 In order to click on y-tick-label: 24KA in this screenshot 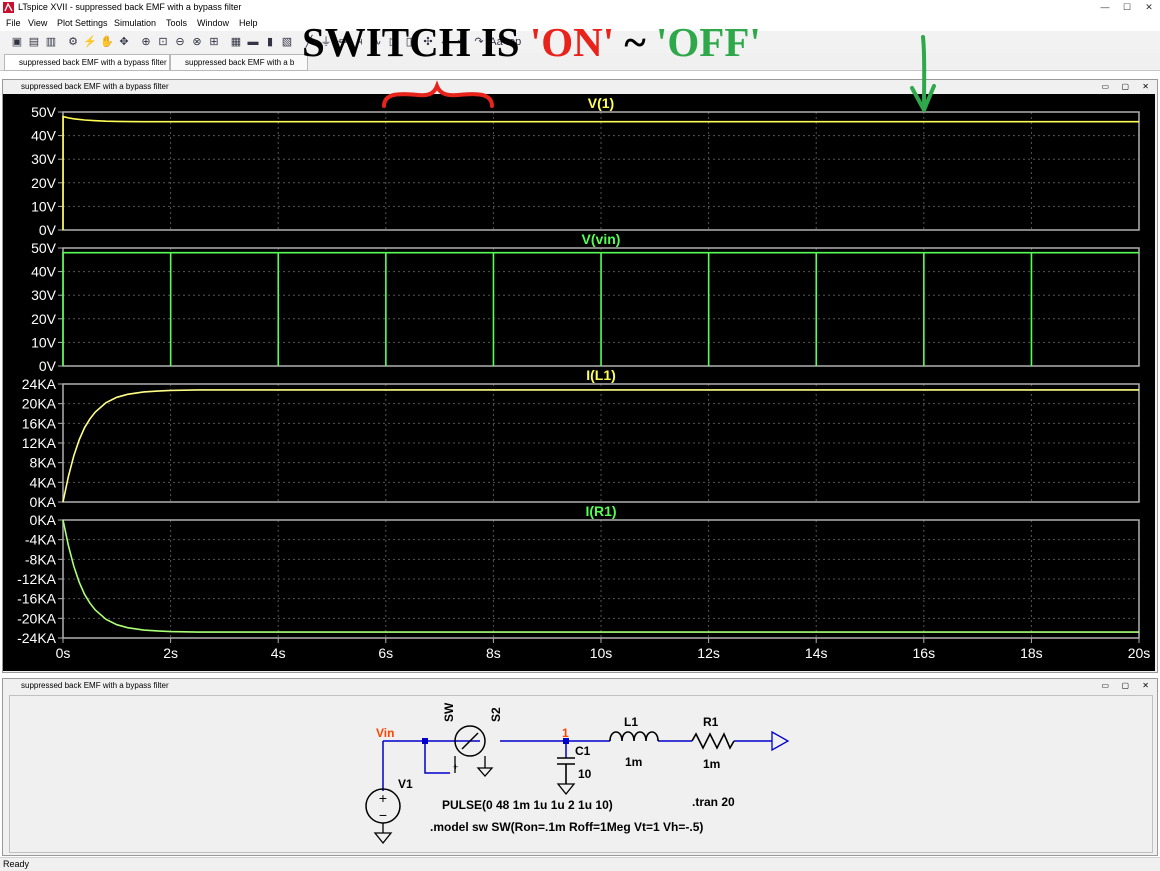, I will do `click(39, 384)`.